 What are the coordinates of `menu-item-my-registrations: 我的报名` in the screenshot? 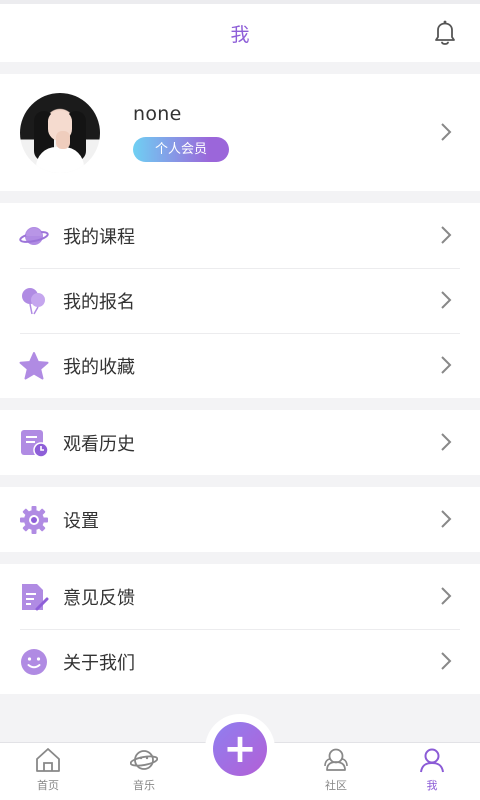 It's located at (240, 300).